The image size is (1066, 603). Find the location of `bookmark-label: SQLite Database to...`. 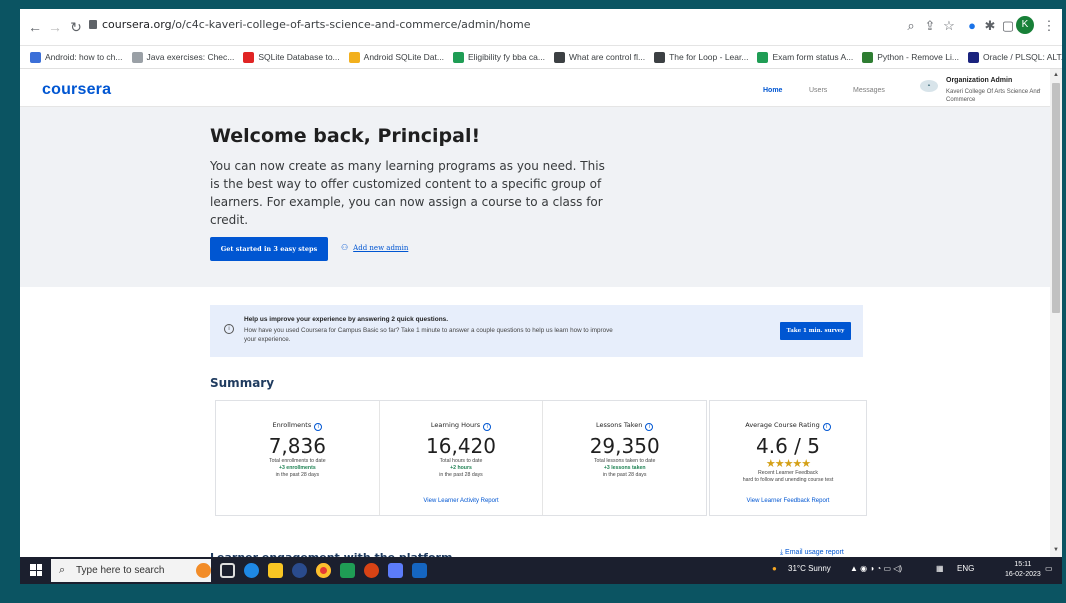

bookmark-label: SQLite Database to... is located at coordinates (299, 57).